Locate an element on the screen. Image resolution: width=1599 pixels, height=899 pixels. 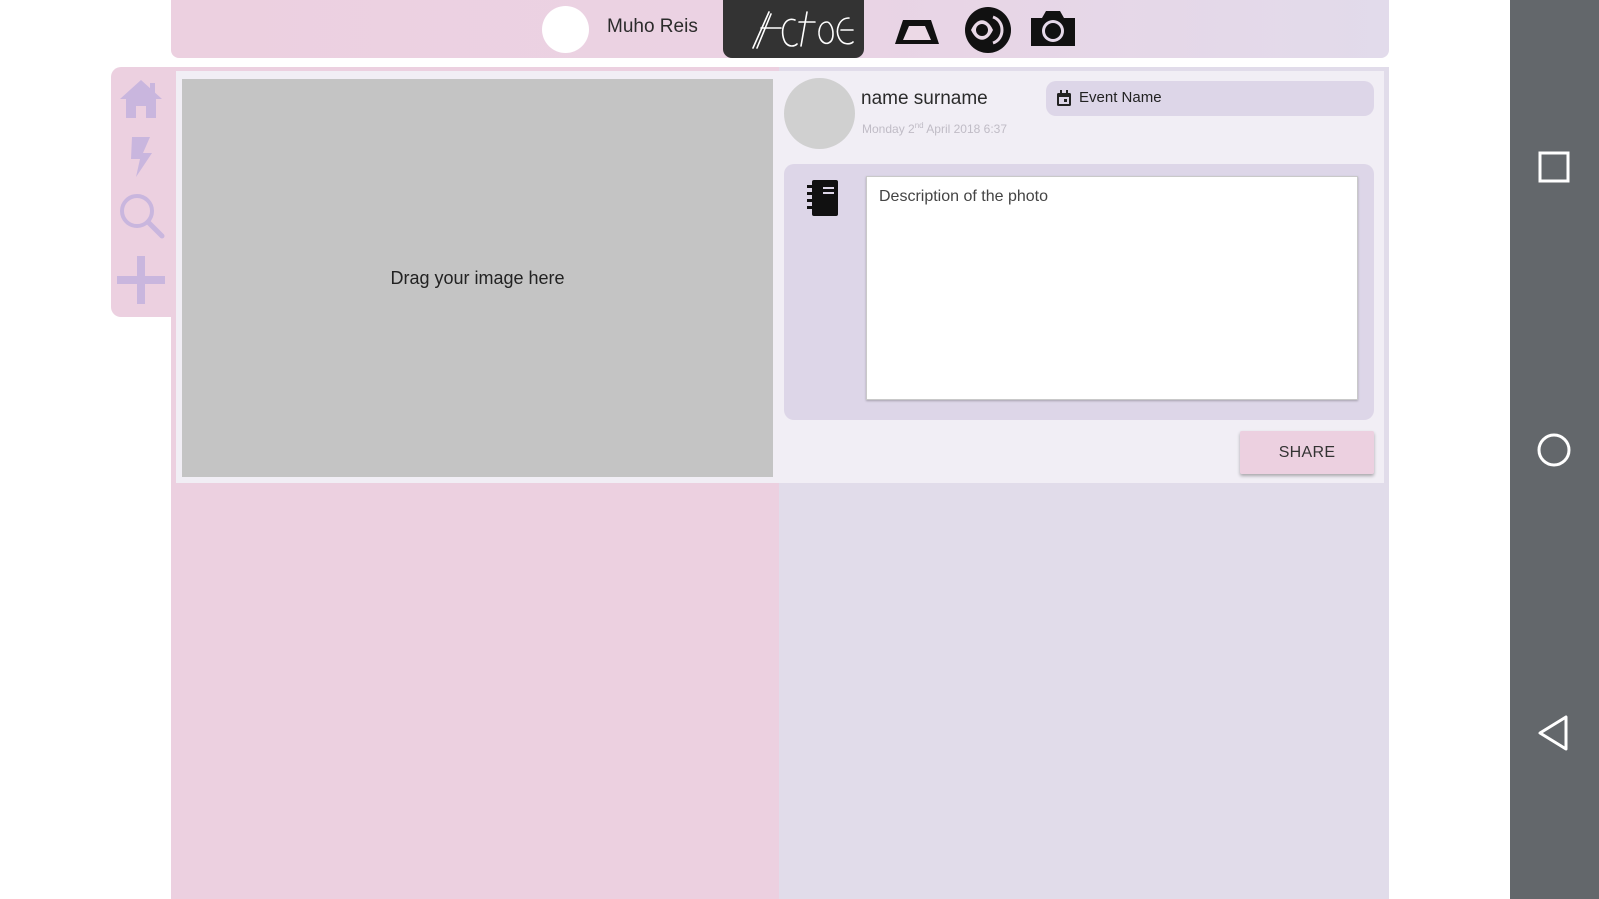
recents-square-icon is located at coordinates (1554, 167).